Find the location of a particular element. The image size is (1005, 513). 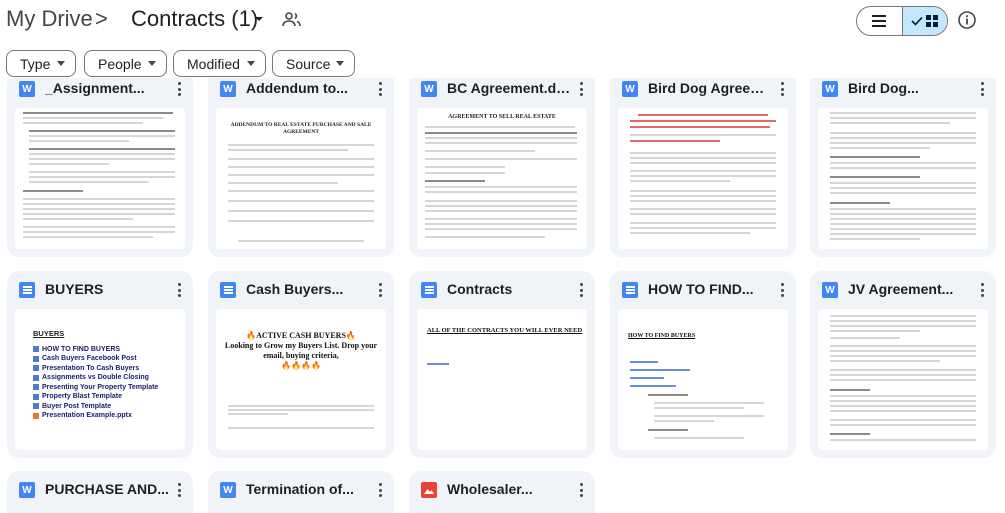

list-view-button is located at coordinates (879, 21).